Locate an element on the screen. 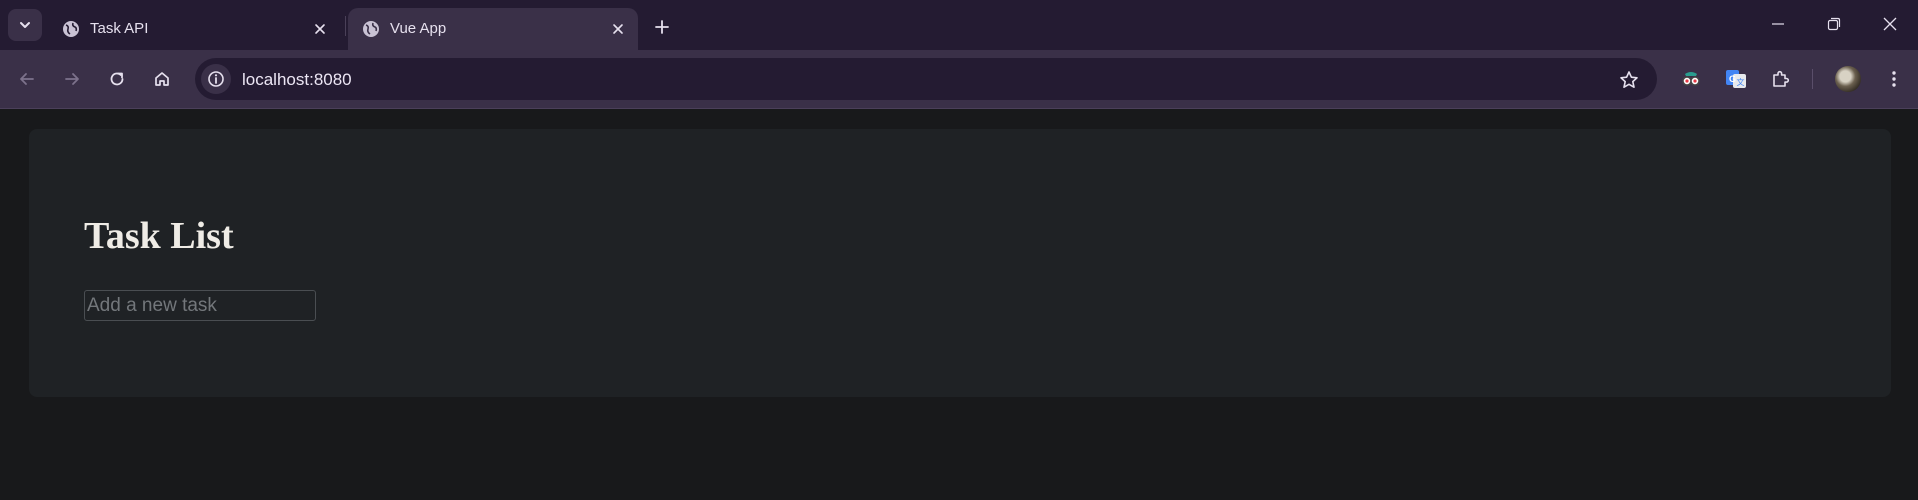 The image size is (1918, 500). restore-button is located at coordinates (1834, 24).